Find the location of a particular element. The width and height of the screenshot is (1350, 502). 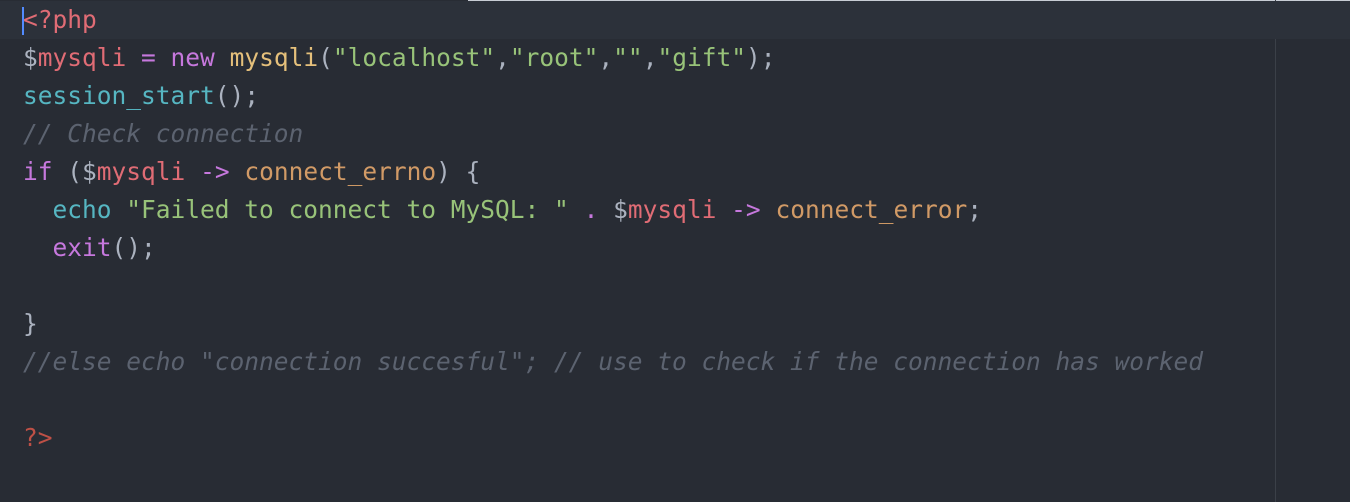

token-keyword-echo: echo is located at coordinates (82, 209).